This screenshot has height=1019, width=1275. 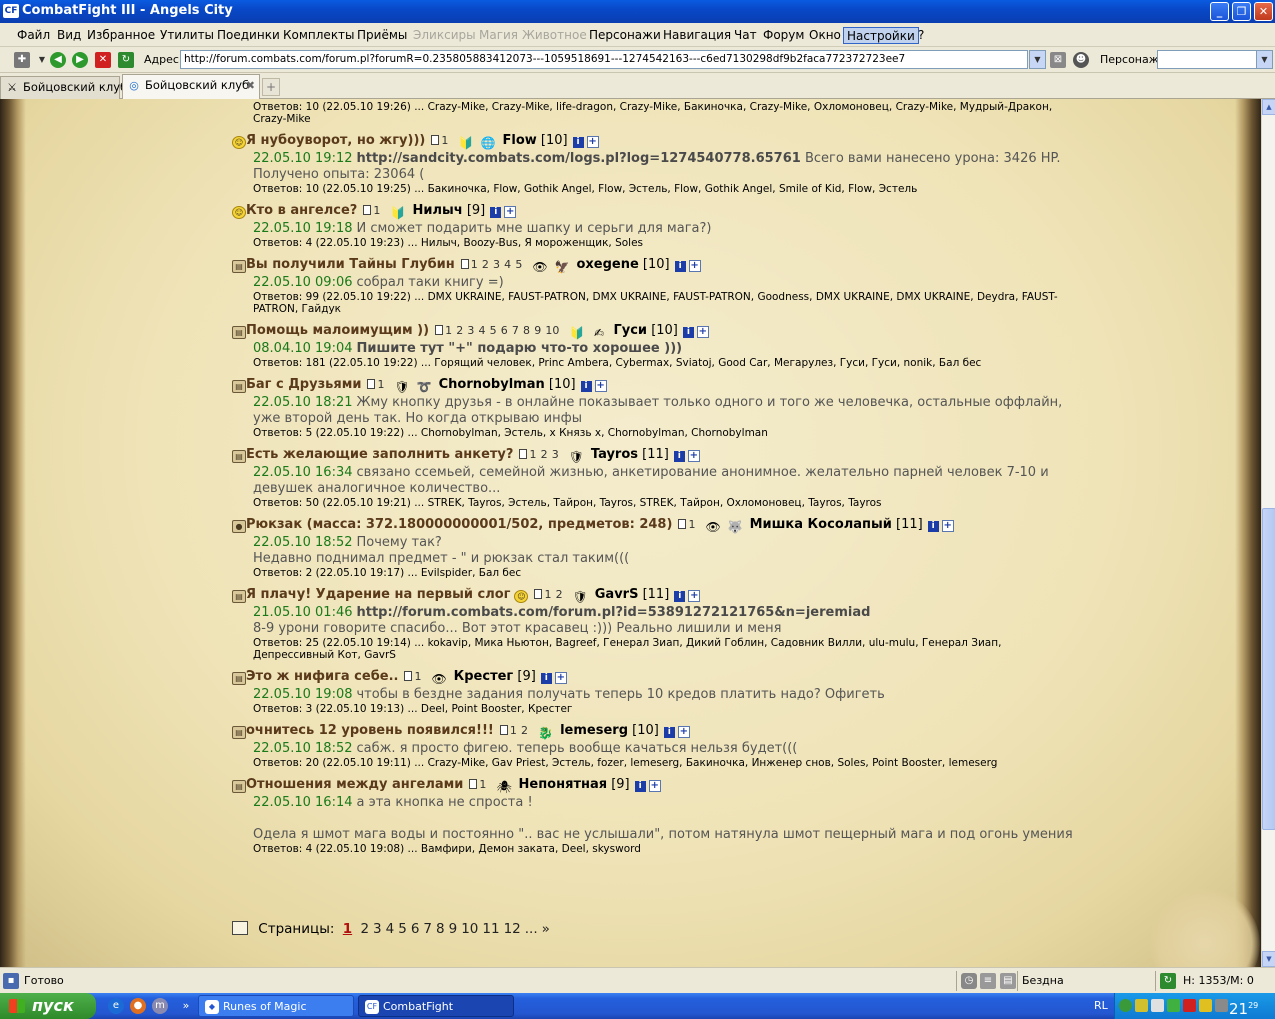 I want to click on dropdown-arrow-icon: ▼, so click(x=42, y=60).